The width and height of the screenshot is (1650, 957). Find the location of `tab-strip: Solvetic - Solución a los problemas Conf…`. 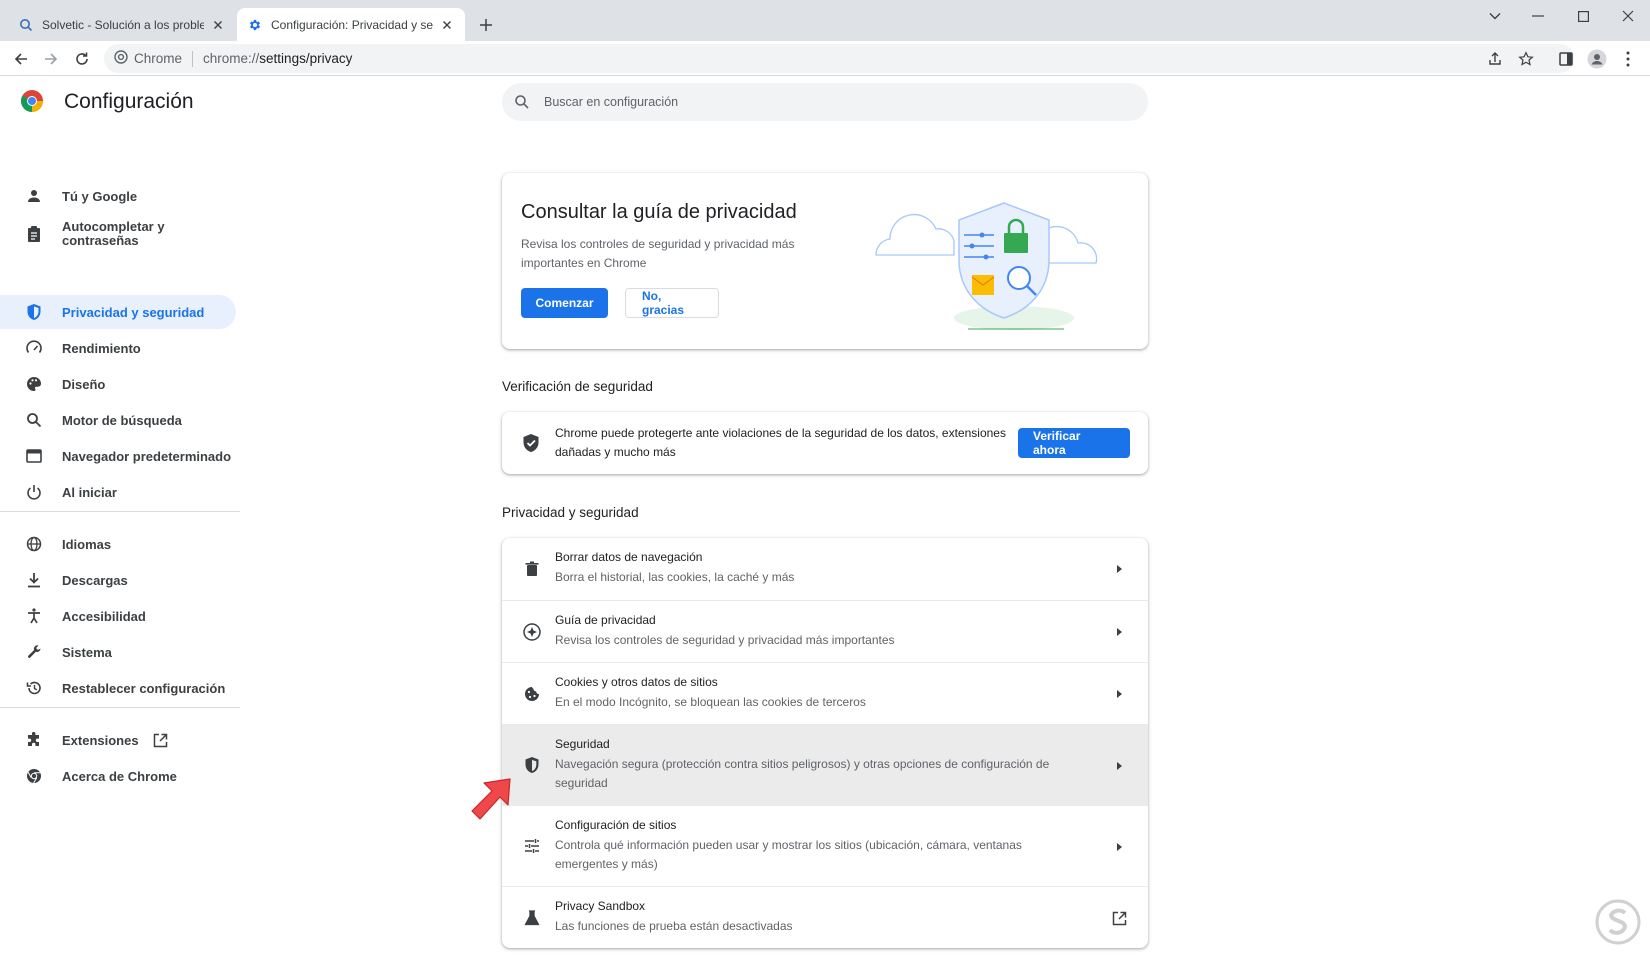

tab-strip: Solvetic - Solución a los problemas Conf… is located at coordinates (825, 20).